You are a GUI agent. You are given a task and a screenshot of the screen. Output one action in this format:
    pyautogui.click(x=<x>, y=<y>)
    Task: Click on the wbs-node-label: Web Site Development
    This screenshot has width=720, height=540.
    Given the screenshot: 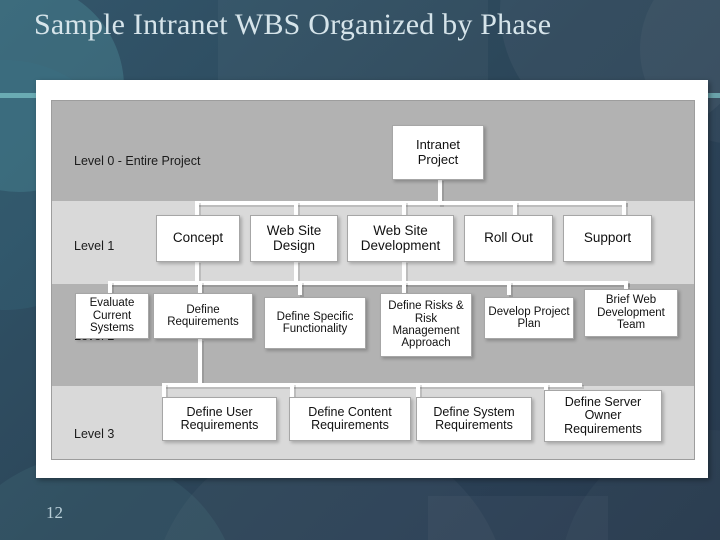 What is the action you would take?
    pyautogui.click(x=400, y=237)
    